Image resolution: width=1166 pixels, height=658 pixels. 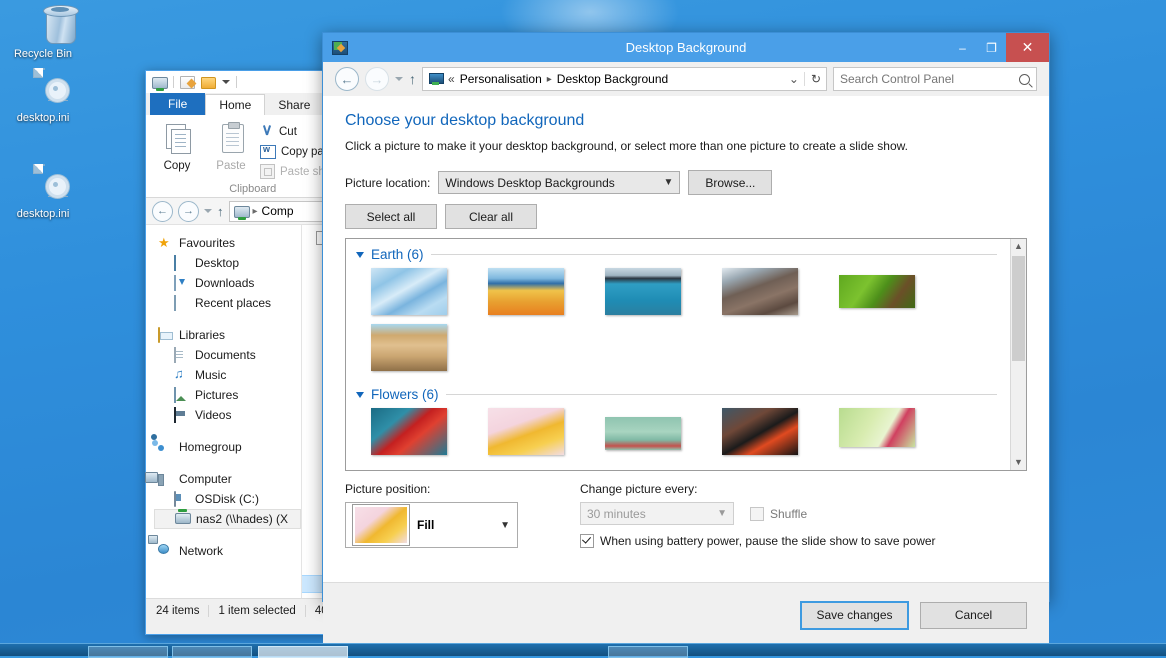 I want to click on gallery-scrollbar: ▲ ▼, so click(x=1018, y=354).